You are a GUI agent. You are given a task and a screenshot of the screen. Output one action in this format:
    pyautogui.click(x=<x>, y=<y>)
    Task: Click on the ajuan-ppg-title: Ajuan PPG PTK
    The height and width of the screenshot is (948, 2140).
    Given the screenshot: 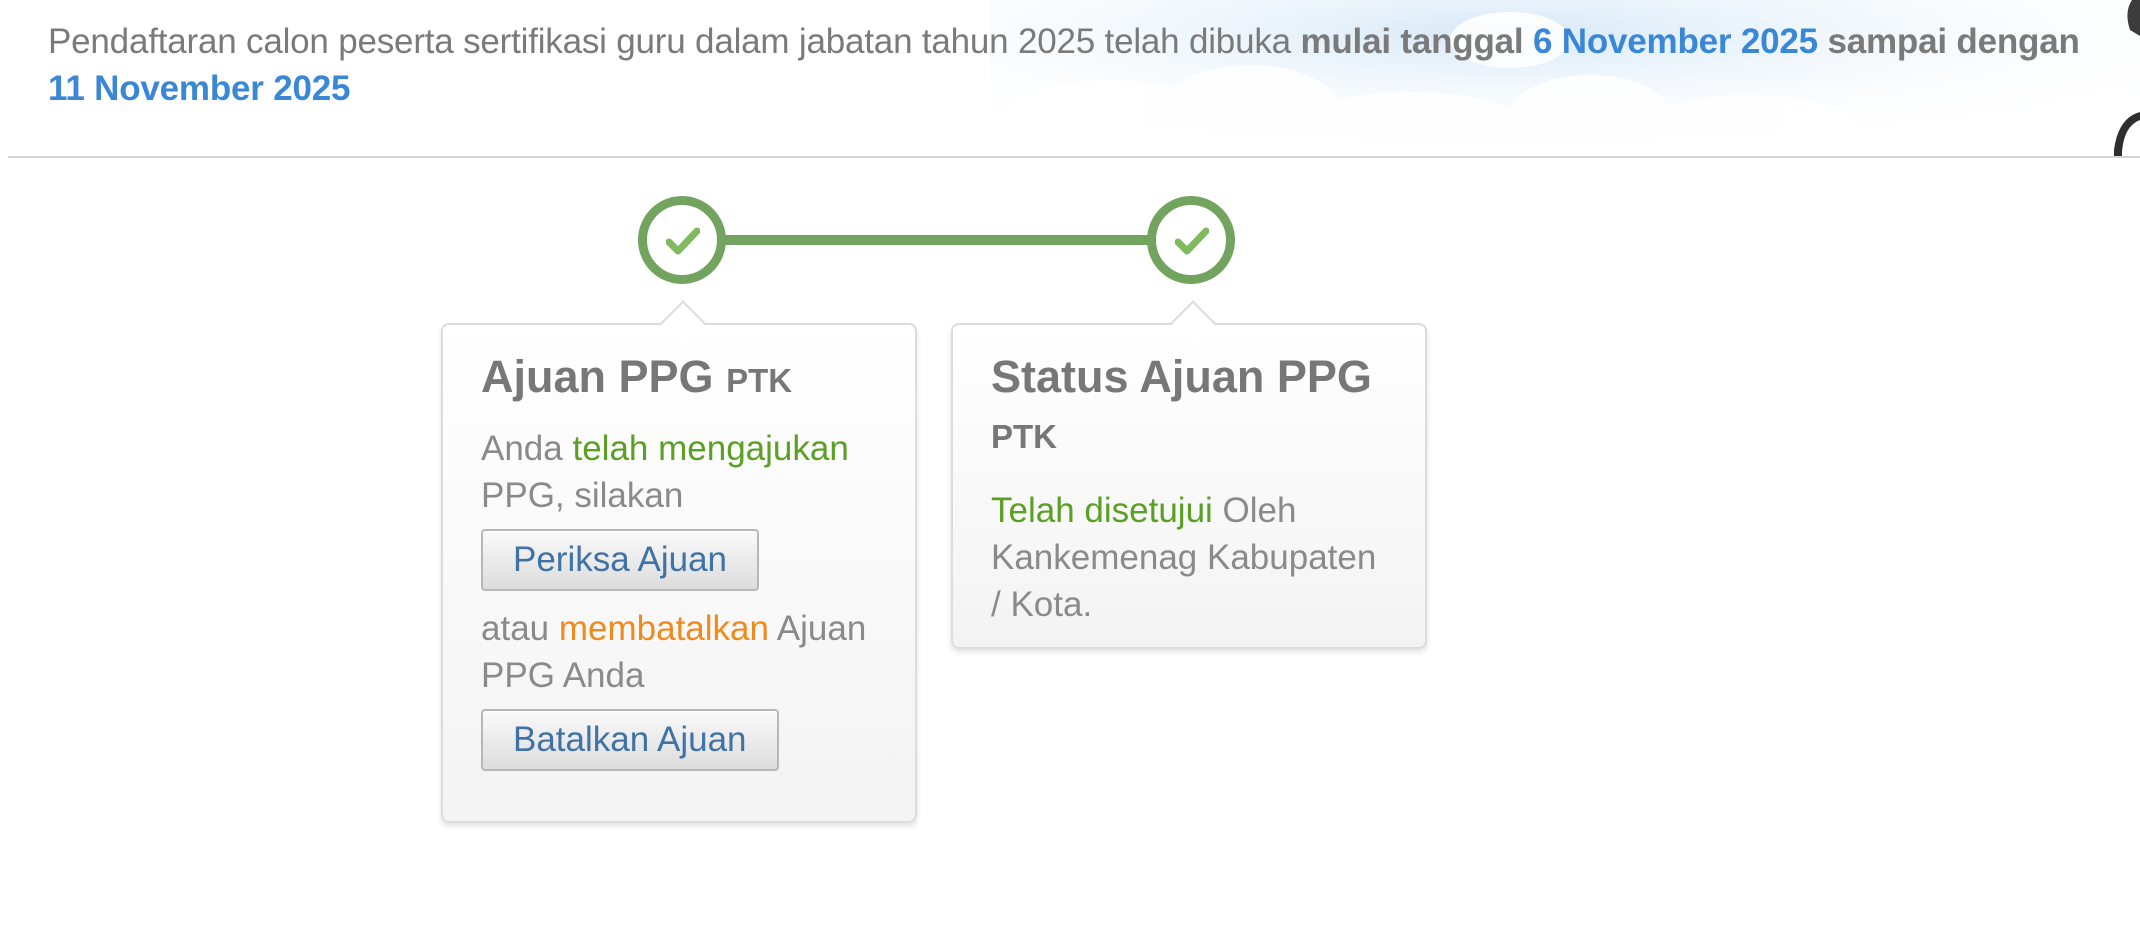 What is the action you would take?
    pyautogui.click(x=679, y=379)
    